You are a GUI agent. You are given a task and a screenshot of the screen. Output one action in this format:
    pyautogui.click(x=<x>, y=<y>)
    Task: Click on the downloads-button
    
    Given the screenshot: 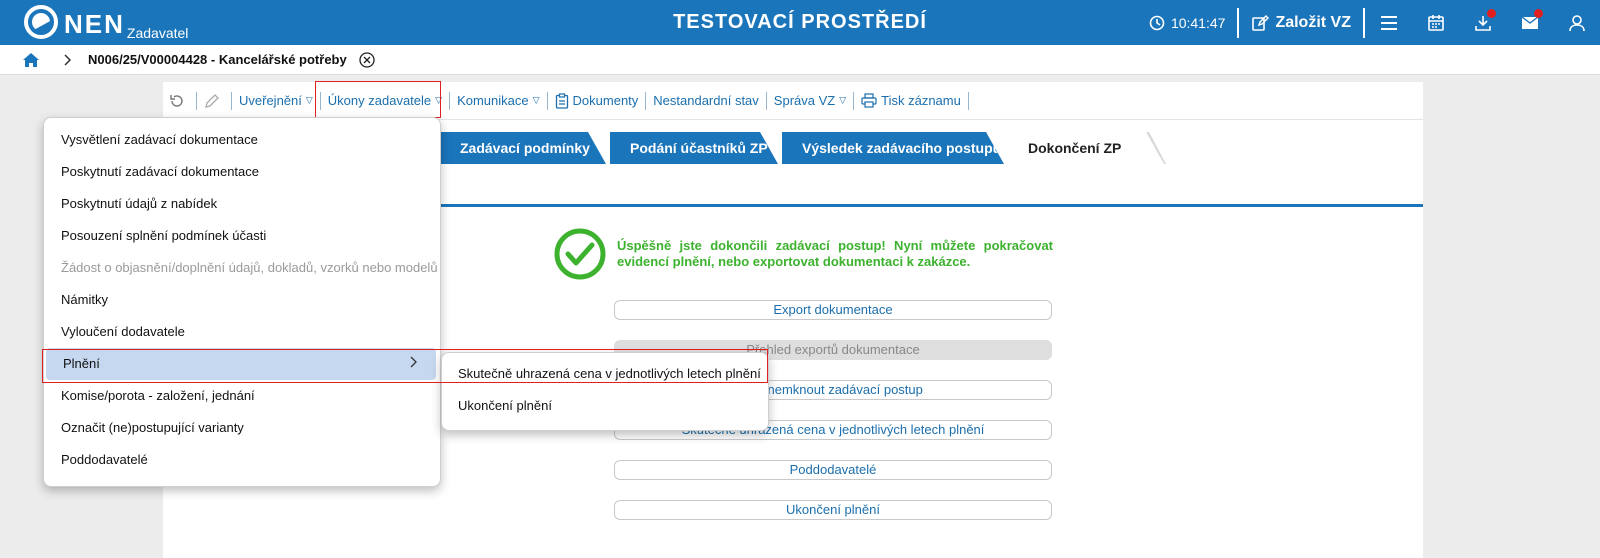 What is the action you would take?
    pyautogui.click(x=1482, y=22)
    